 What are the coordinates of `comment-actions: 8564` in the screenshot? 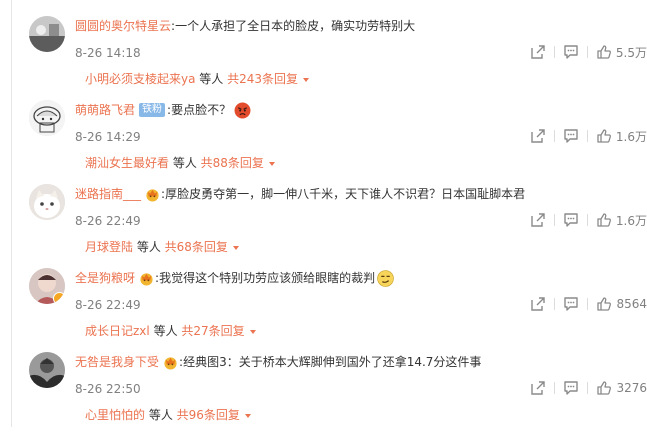 It's located at (588, 304).